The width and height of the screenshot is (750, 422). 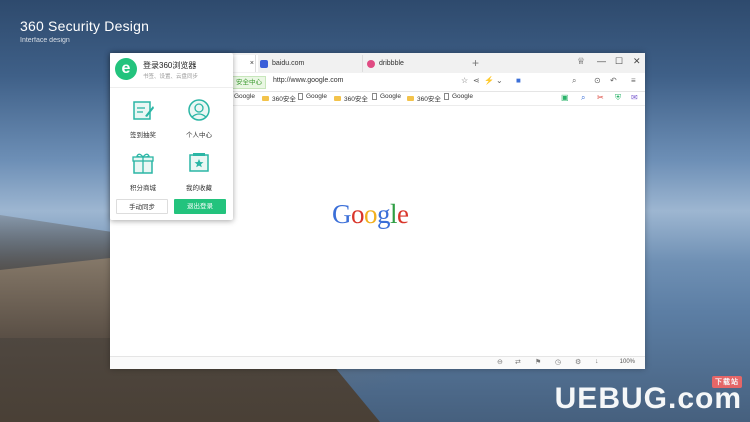 I want to click on brand-title: 360 Security Design, so click(x=85, y=26).